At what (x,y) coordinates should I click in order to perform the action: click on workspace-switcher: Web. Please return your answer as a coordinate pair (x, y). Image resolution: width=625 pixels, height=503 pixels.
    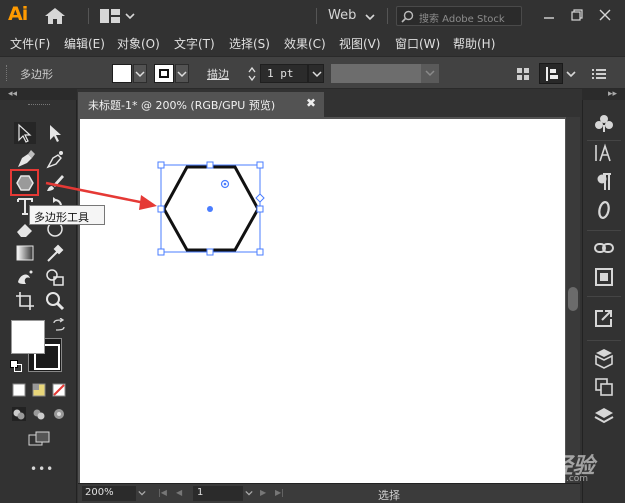
    Looking at the image, I should click on (342, 15).